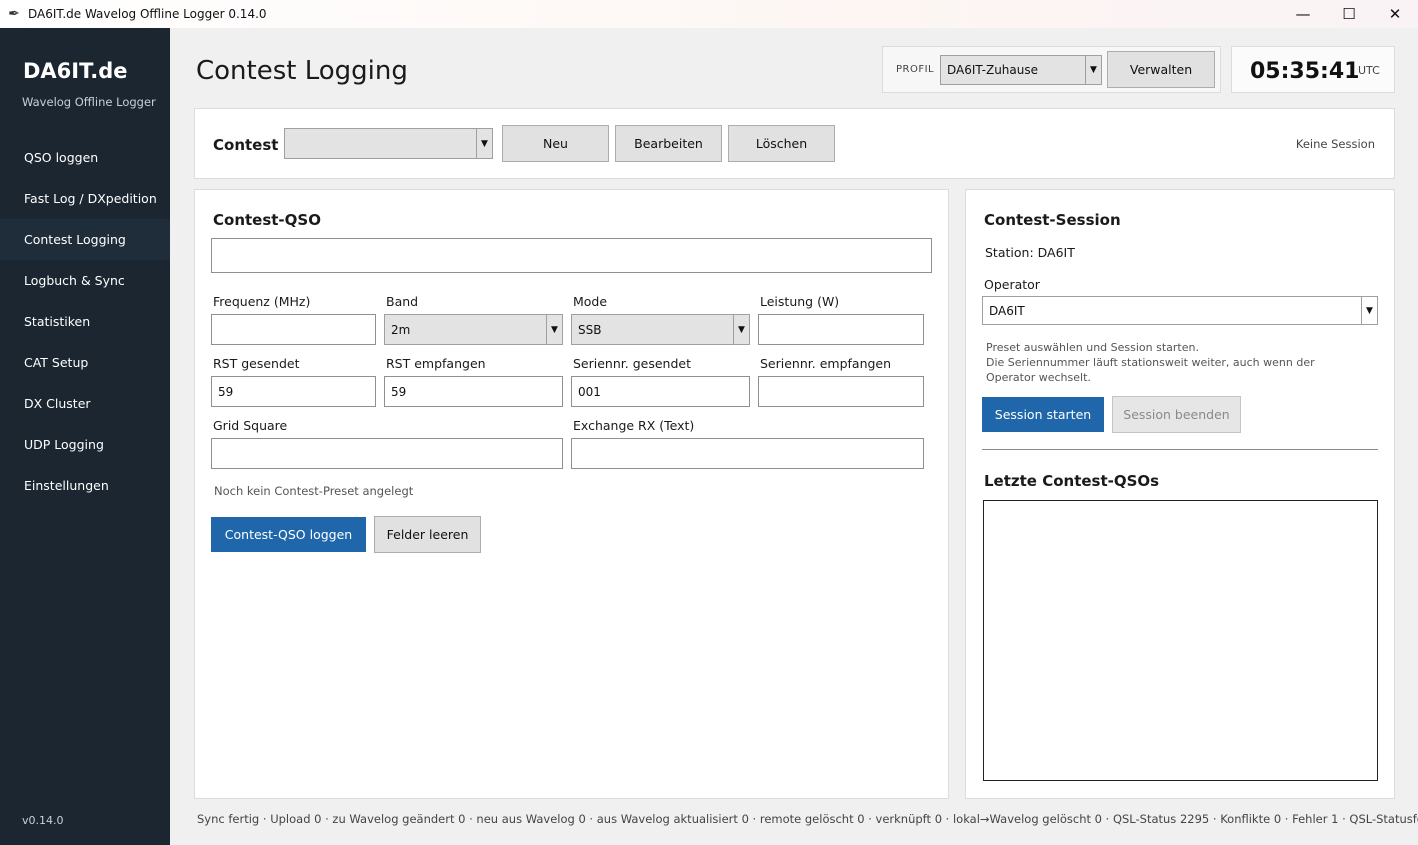 The width and height of the screenshot is (1418, 845). I want to click on sidebar-item-qso-loggen: QSO loggen, so click(85, 157).